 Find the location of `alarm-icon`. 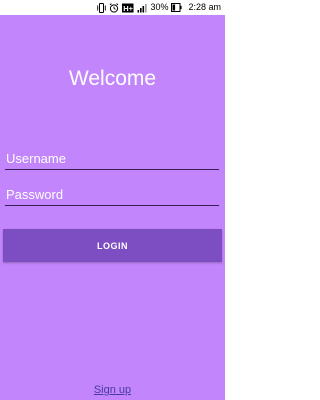

alarm-icon is located at coordinates (114, 7).